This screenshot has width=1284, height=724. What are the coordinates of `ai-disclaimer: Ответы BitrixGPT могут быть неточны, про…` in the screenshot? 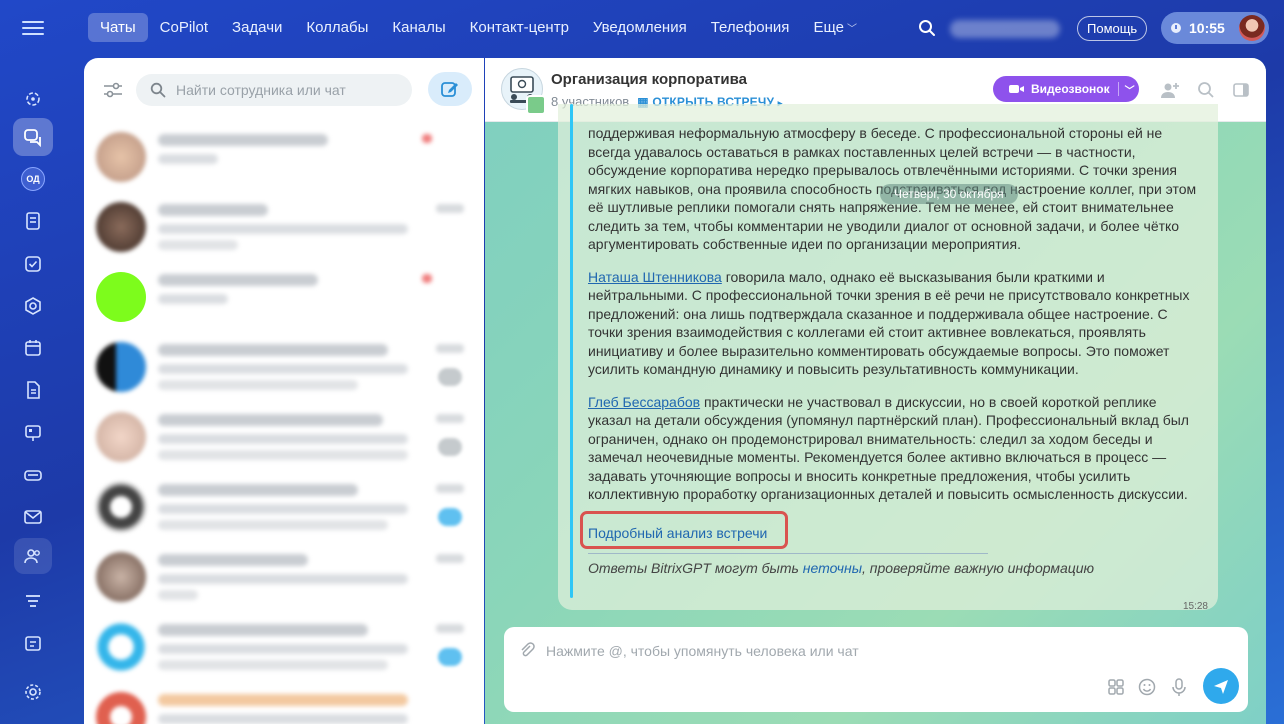 It's located at (841, 568).